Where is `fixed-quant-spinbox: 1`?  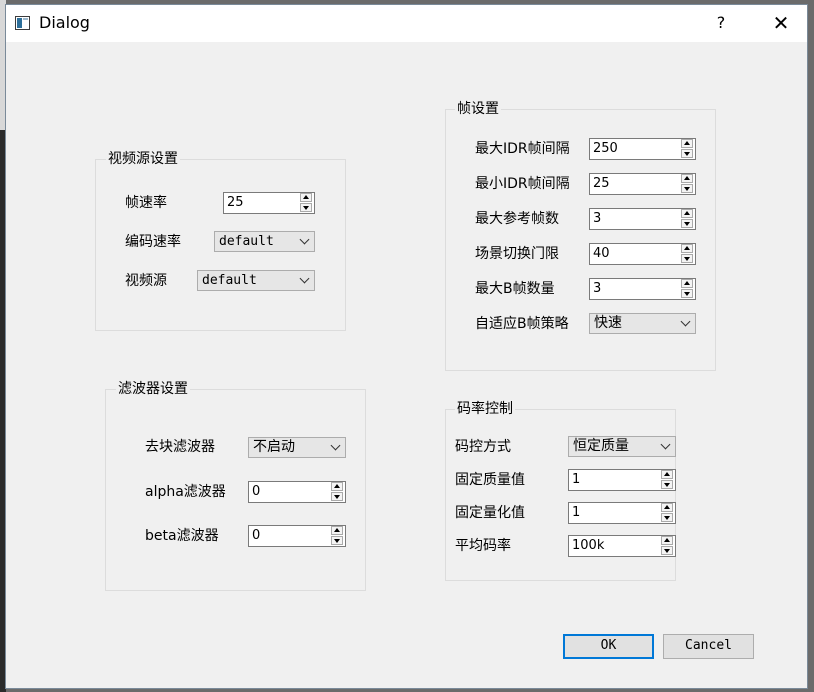
fixed-quant-spinbox: 1 is located at coordinates (622, 513).